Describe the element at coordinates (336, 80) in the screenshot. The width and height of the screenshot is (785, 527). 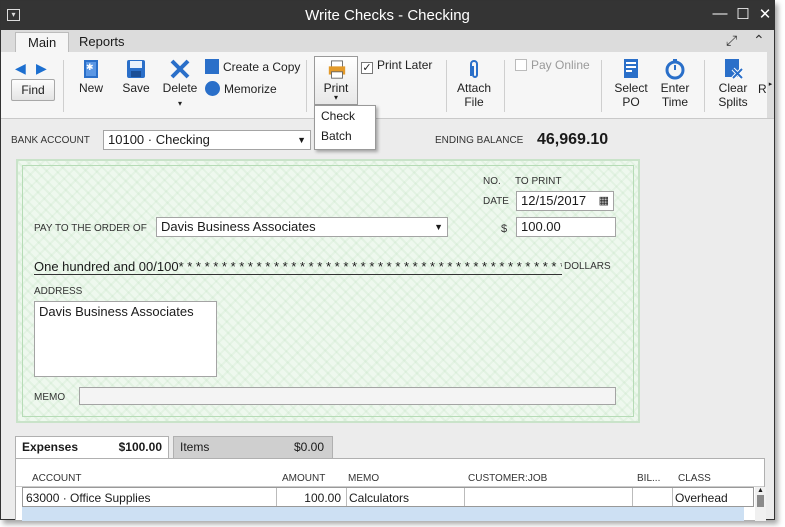
I see `print-button: Print ▾` at that location.